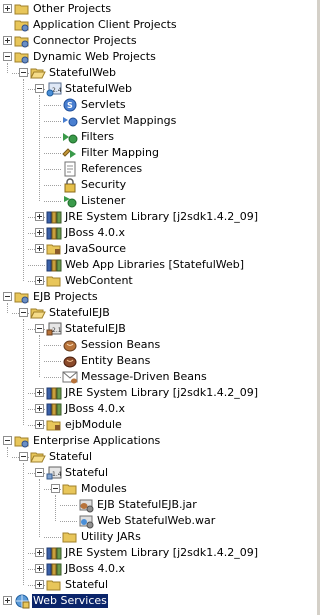  What do you see at coordinates (111, 536) in the screenshot?
I see `tree-item-label: Utility JARs` at bounding box center [111, 536].